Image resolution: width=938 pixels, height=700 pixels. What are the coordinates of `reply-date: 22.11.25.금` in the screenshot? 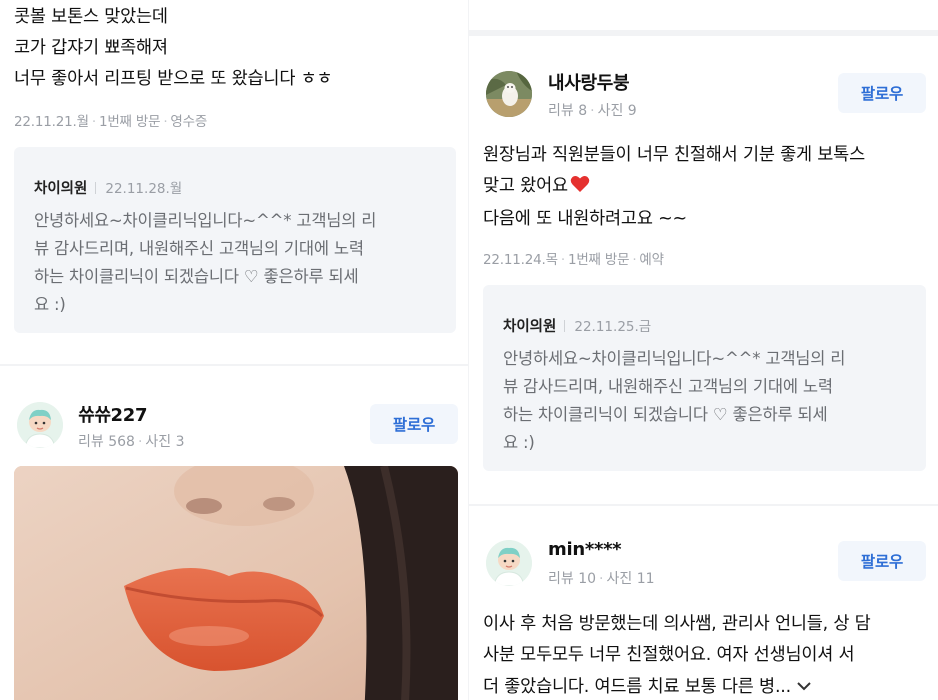 It's located at (613, 327).